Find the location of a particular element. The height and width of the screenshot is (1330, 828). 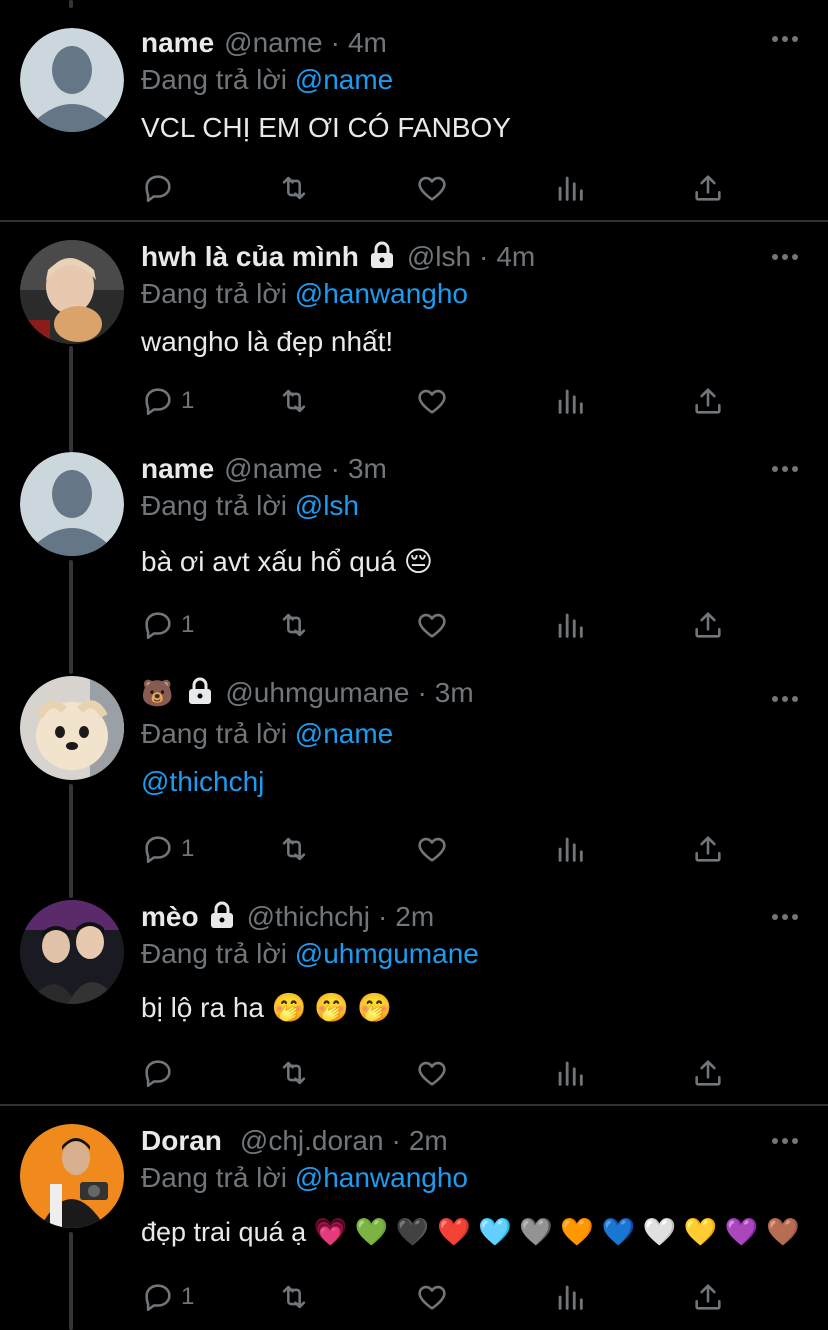

reply-mention: @lsh is located at coordinates (327, 505).